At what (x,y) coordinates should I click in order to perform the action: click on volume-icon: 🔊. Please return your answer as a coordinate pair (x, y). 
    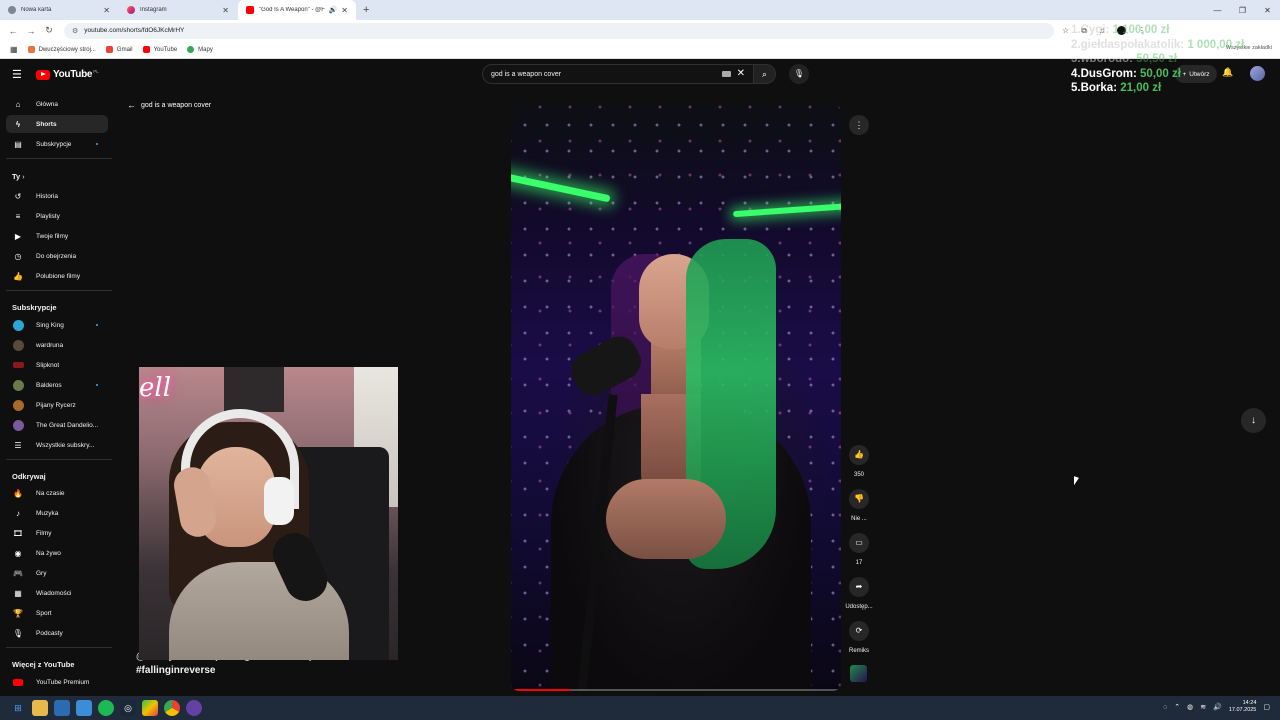
    Looking at the image, I should click on (1217, 707).